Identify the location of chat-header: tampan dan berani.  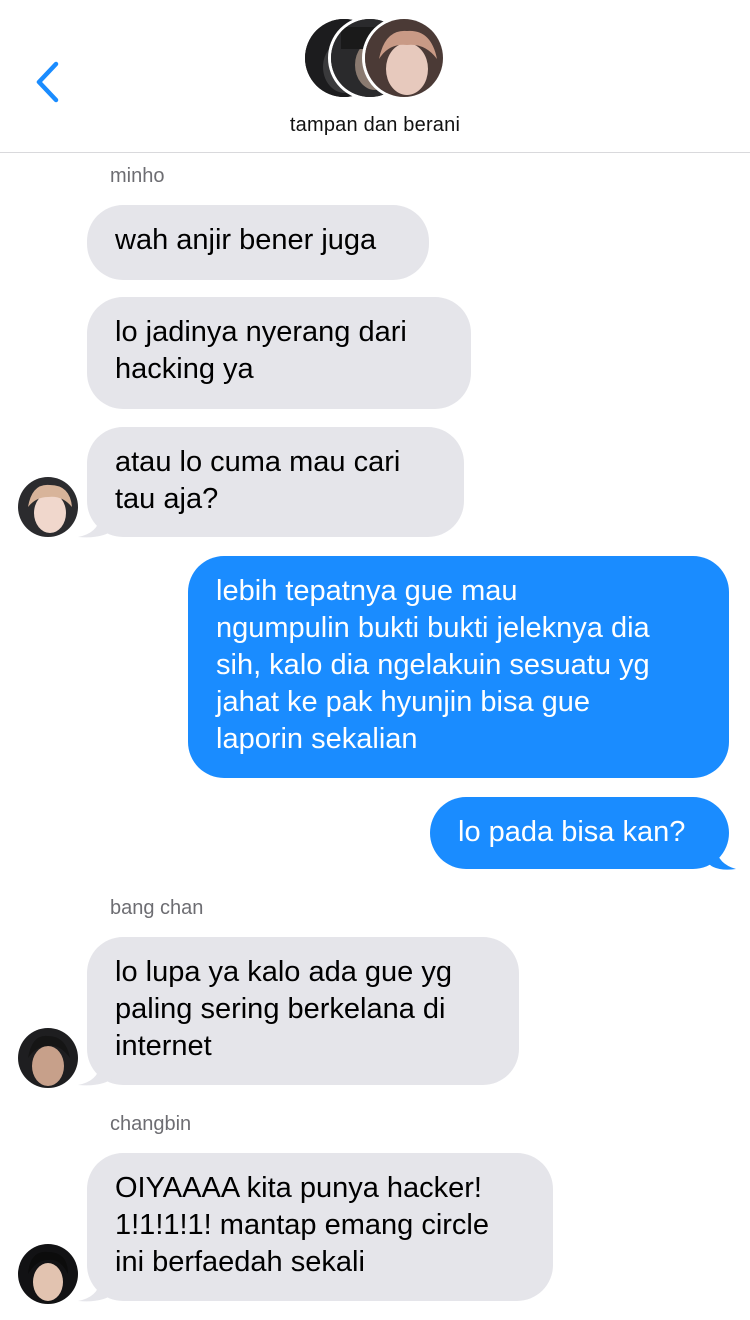
(375, 76).